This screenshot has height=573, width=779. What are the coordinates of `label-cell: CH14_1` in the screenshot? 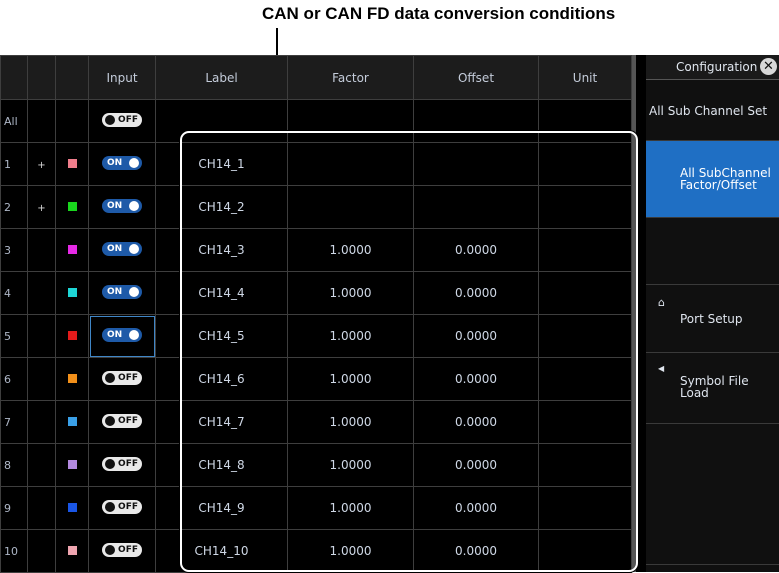 It's located at (221, 164).